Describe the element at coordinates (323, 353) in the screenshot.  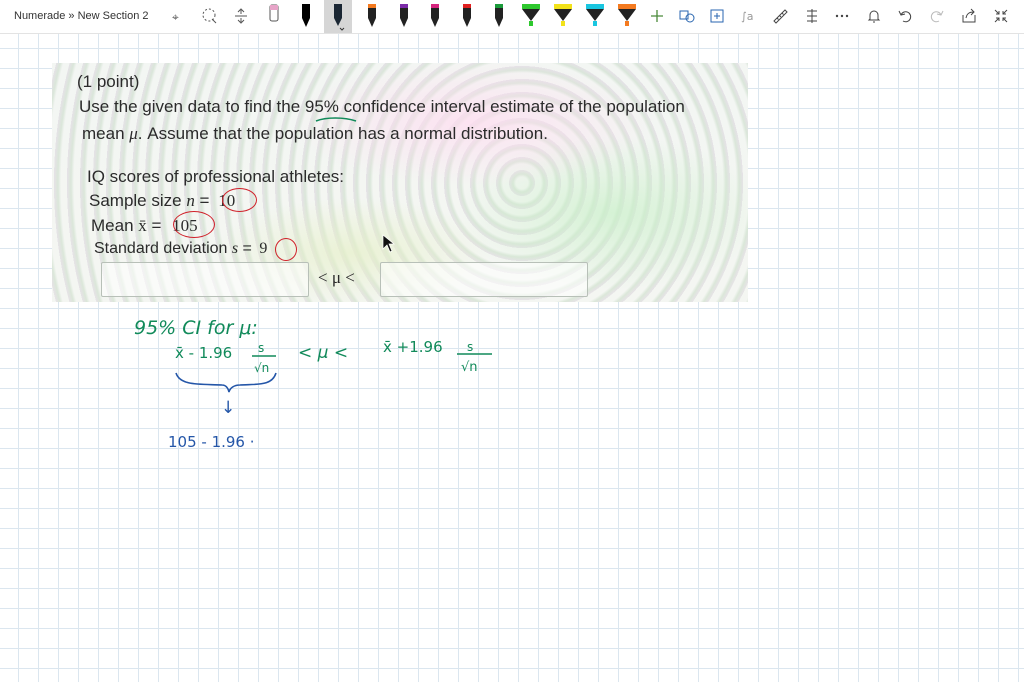
I see `hw-inequality: < μ <` at that location.